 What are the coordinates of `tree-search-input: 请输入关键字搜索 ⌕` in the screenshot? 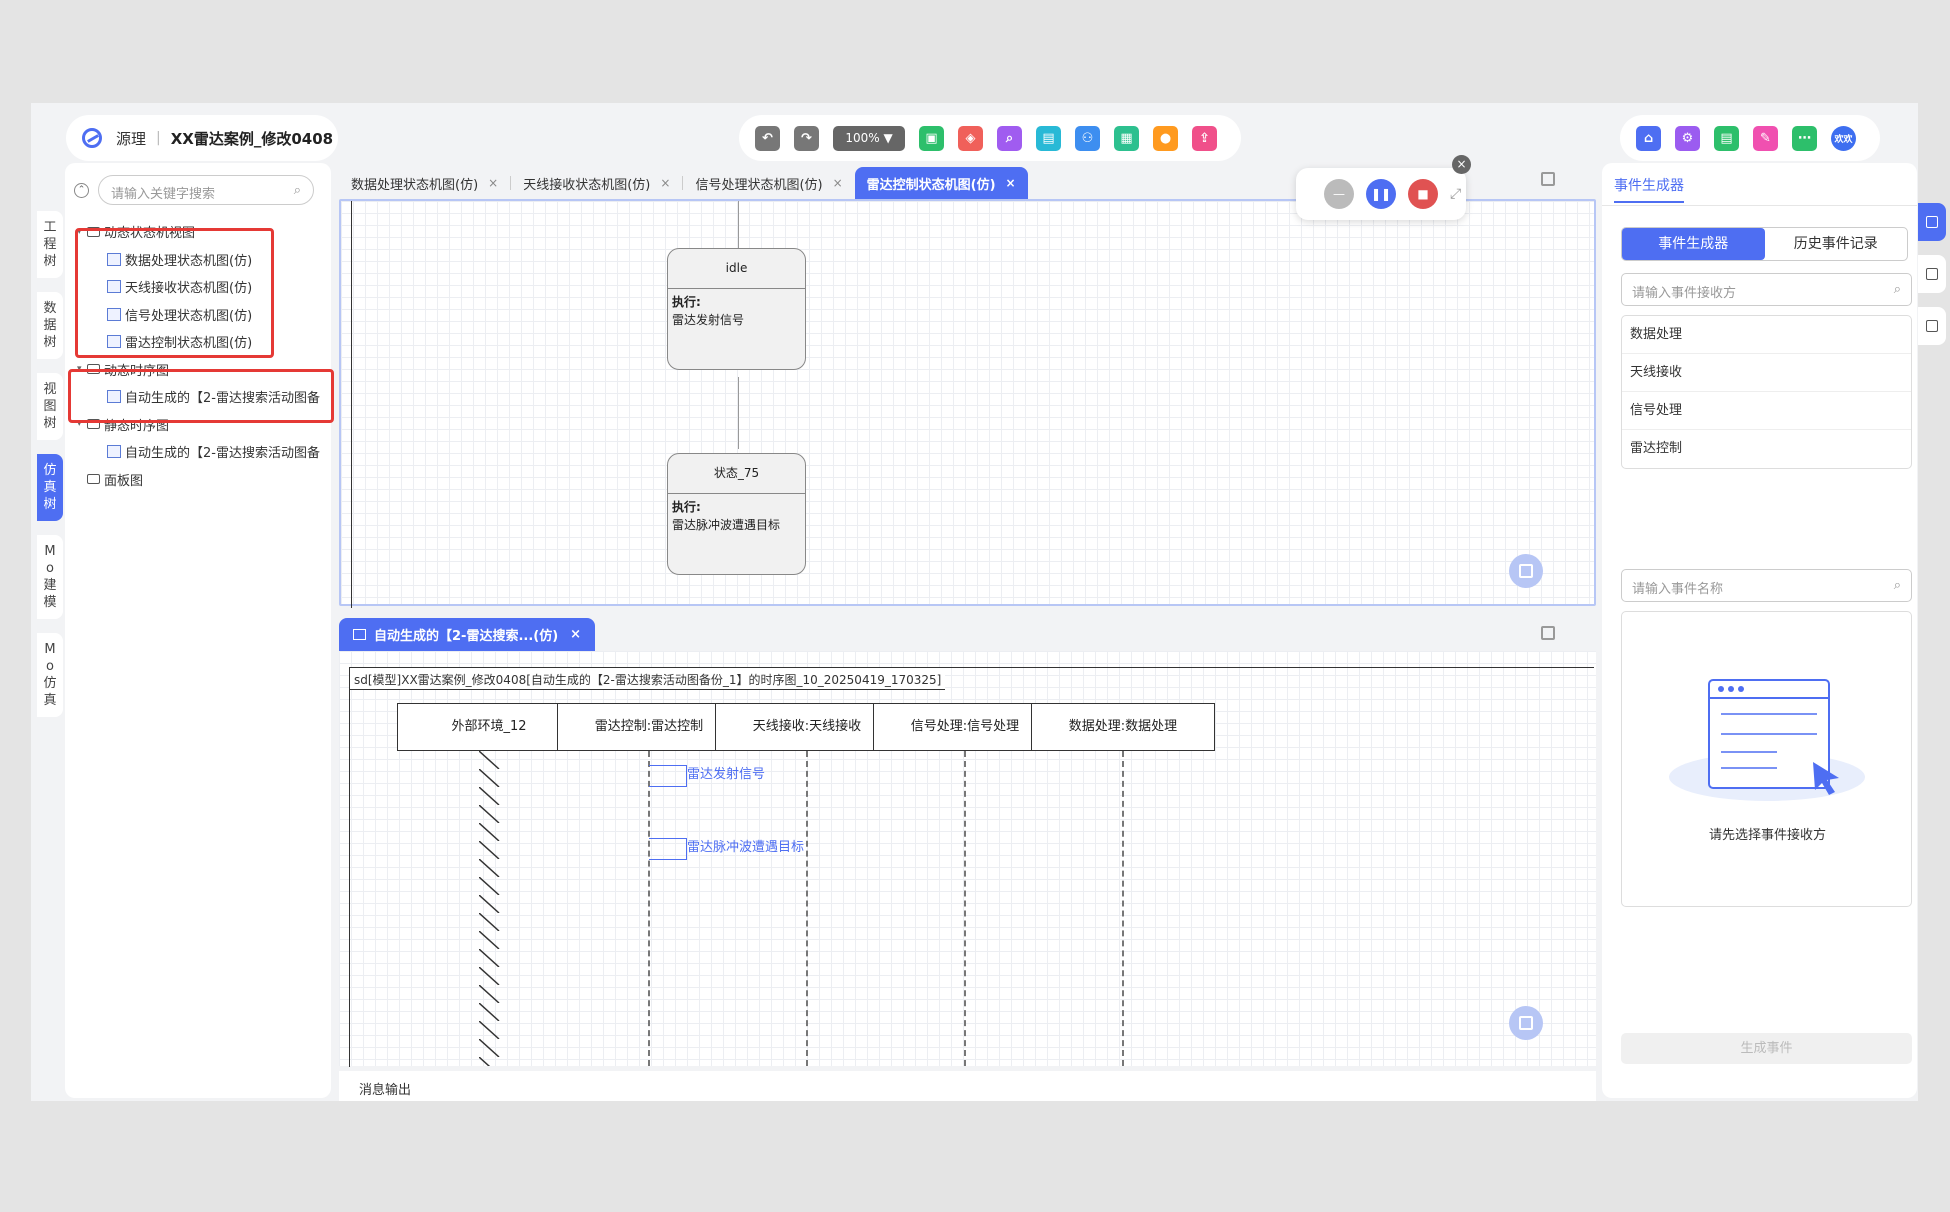 It's located at (206, 190).